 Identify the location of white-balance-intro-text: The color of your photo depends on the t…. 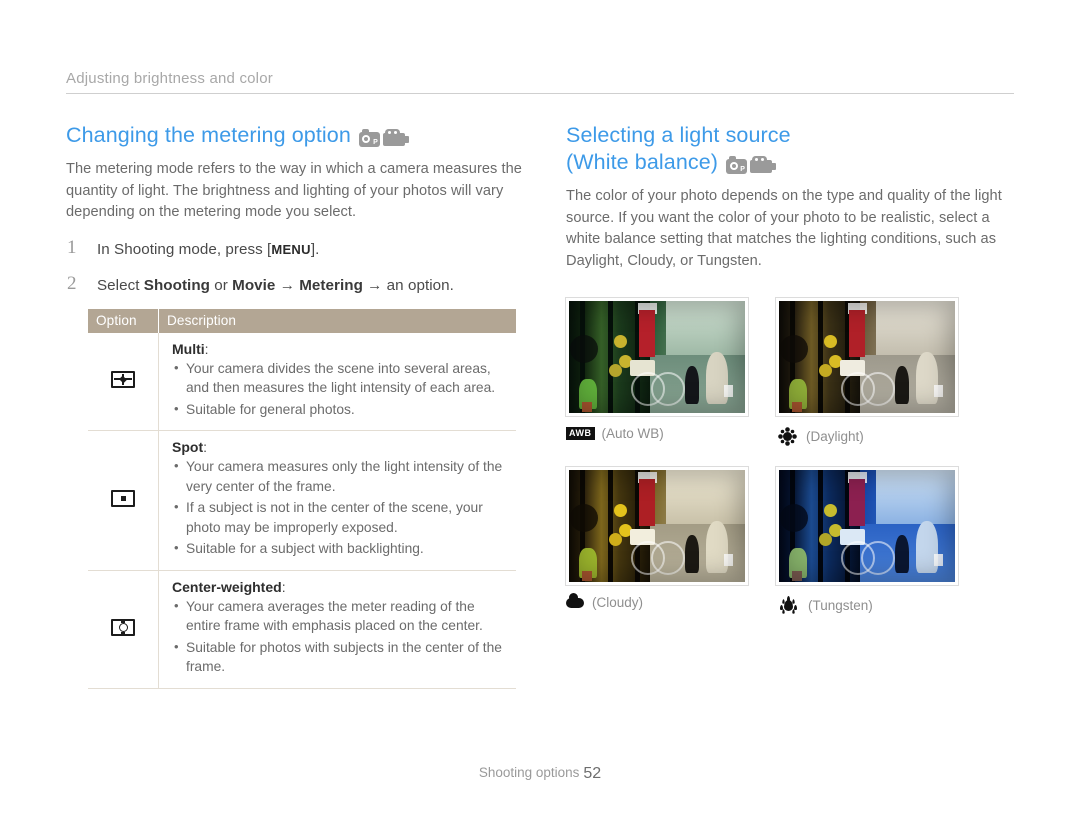
(784, 228).